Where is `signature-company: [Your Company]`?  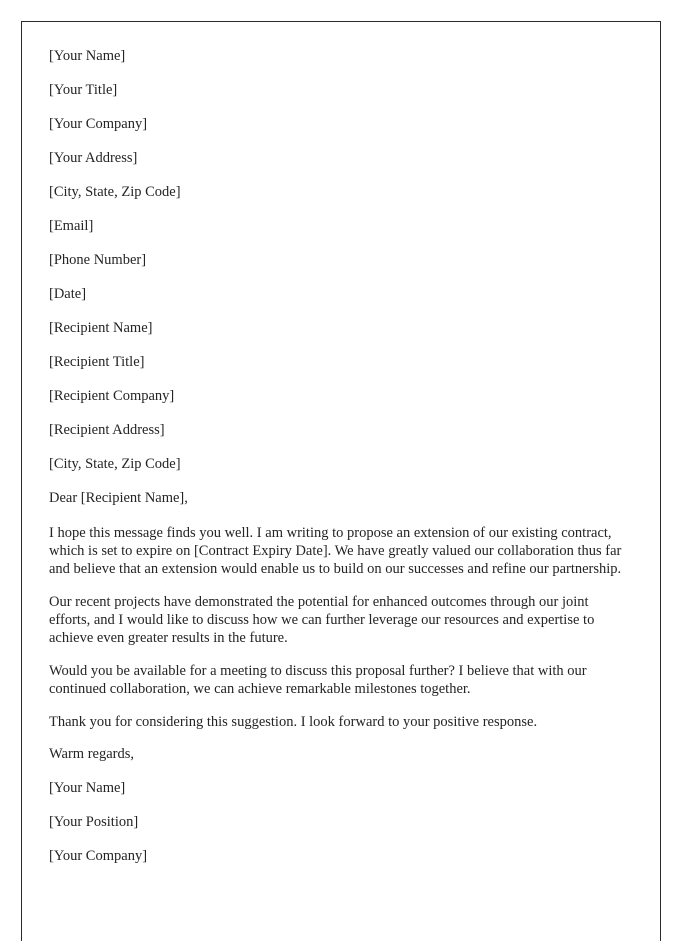
signature-company: [Your Company] is located at coordinates (98, 856).